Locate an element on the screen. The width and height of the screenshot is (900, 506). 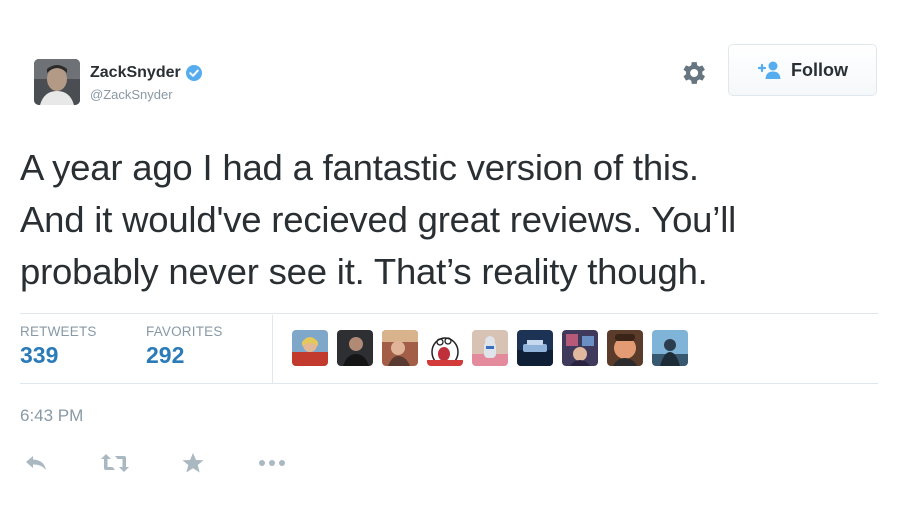
avatar is located at coordinates (57, 82).